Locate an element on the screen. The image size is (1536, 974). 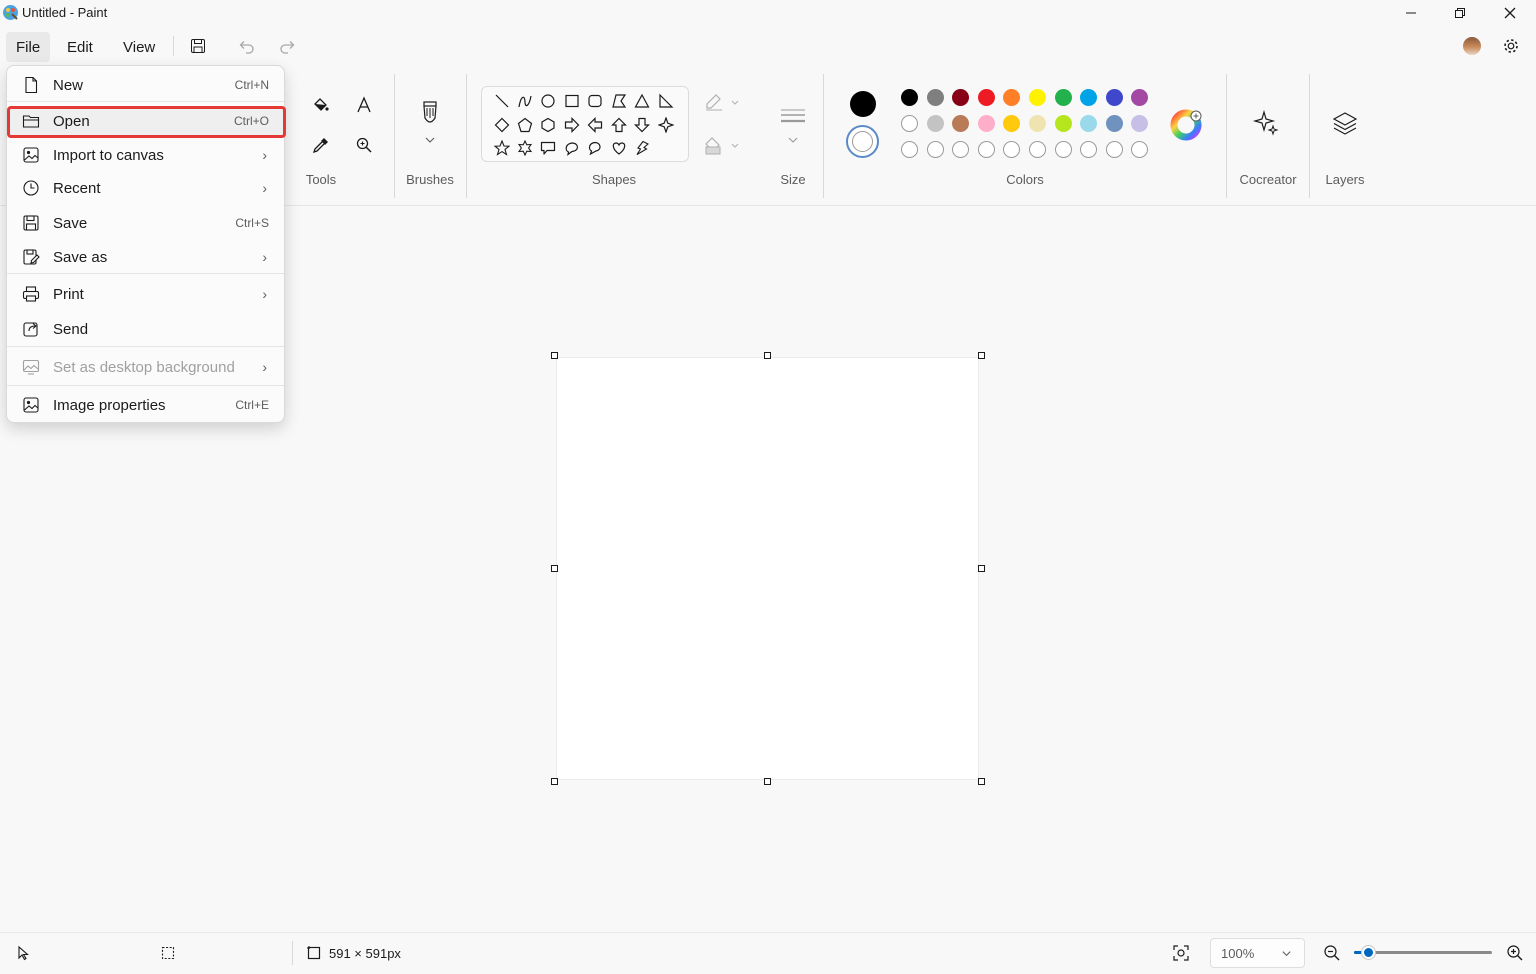
shape-up-arrow is located at coordinates (619, 125).